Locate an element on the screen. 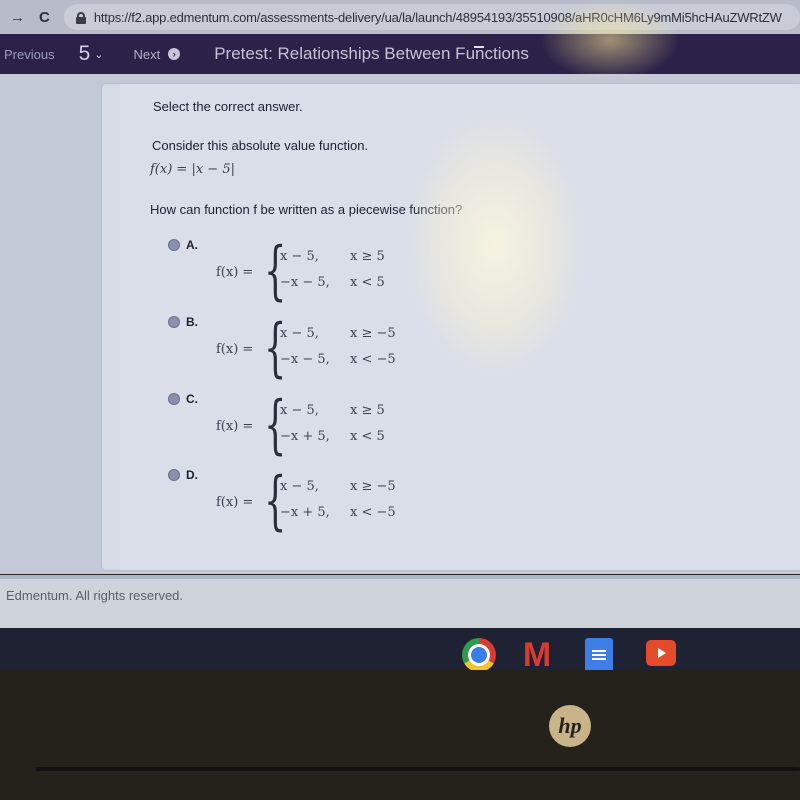  next-arrow-icon: › is located at coordinates (174, 54).